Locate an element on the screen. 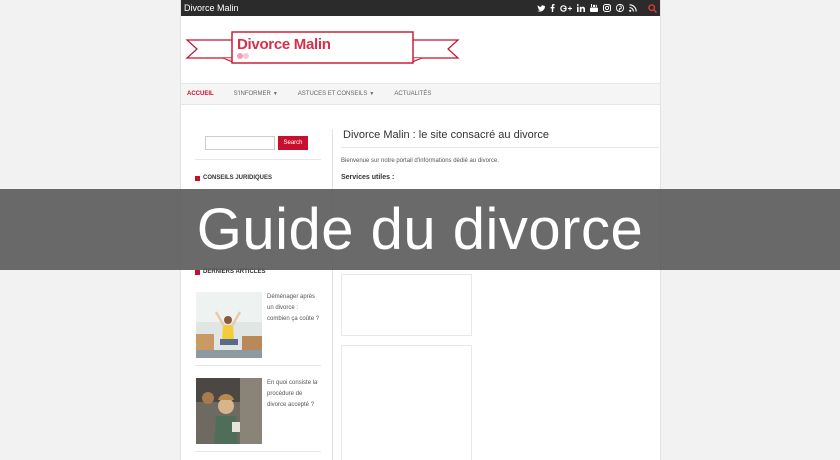 The width and height of the screenshot is (840, 460). facebook-icon is located at coordinates (552, 8).